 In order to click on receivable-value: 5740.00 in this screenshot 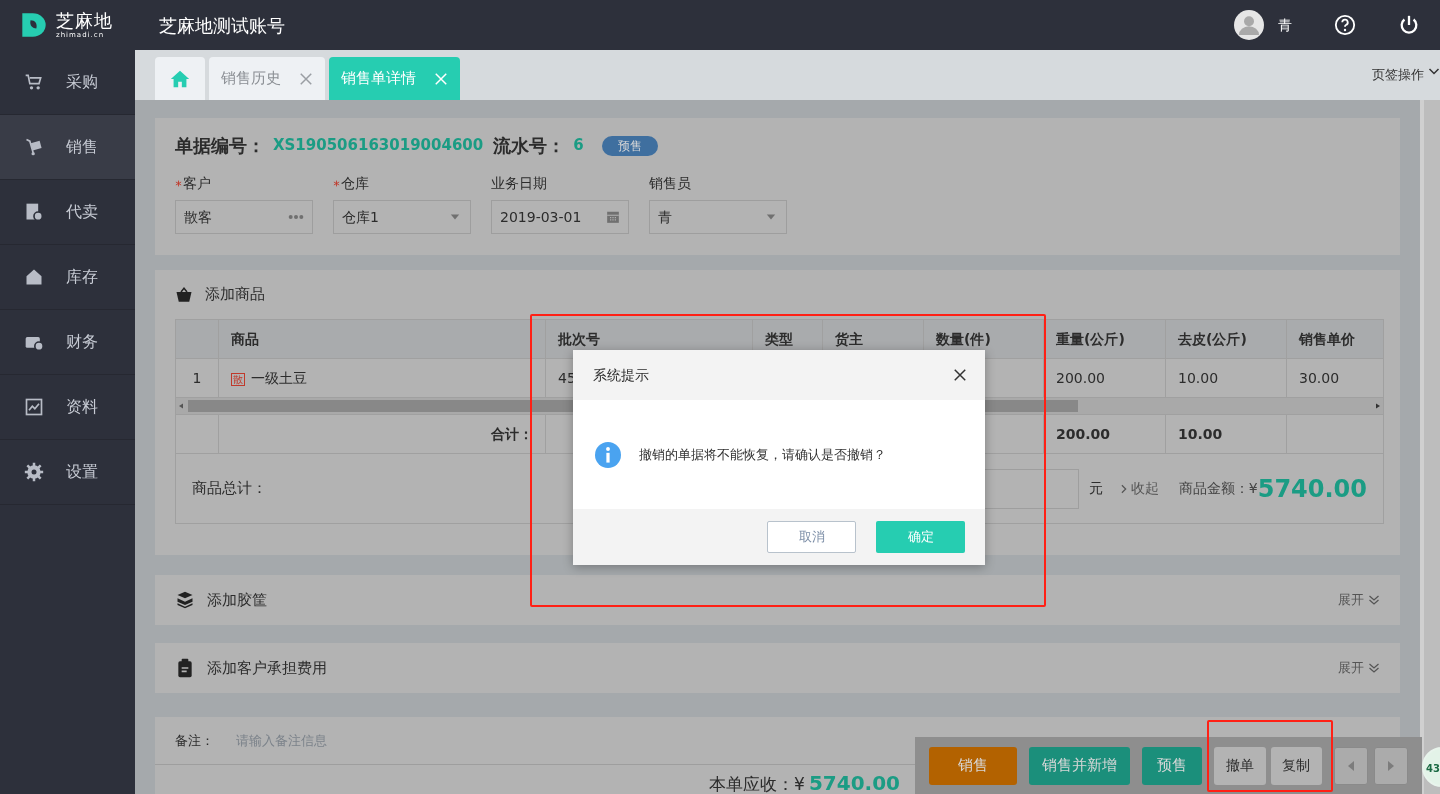, I will do `click(854, 782)`.